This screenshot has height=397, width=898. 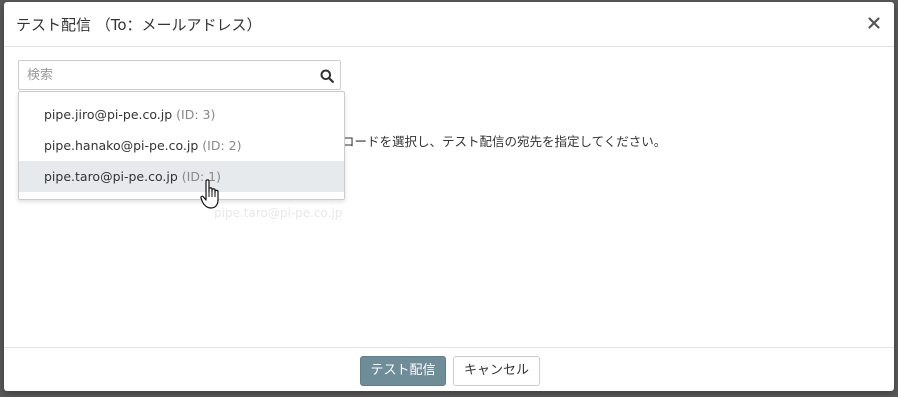 What do you see at coordinates (496, 371) in the screenshot?
I see `cancel-button: キャンセル` at bounding box center [496, 371].